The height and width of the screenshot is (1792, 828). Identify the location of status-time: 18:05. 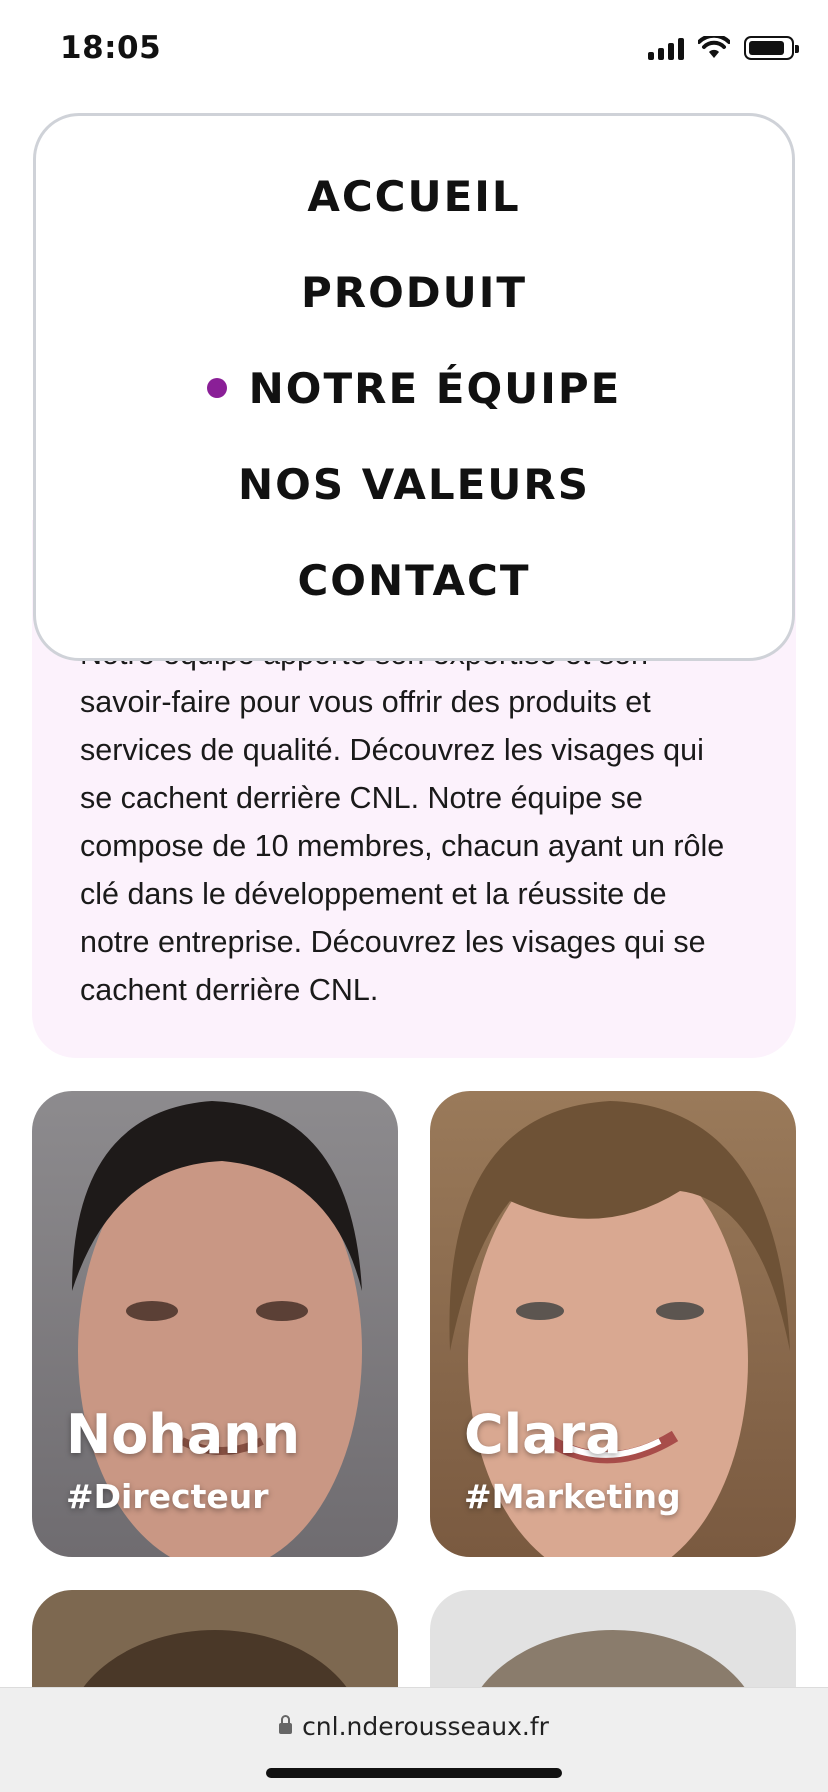
(111, 48).